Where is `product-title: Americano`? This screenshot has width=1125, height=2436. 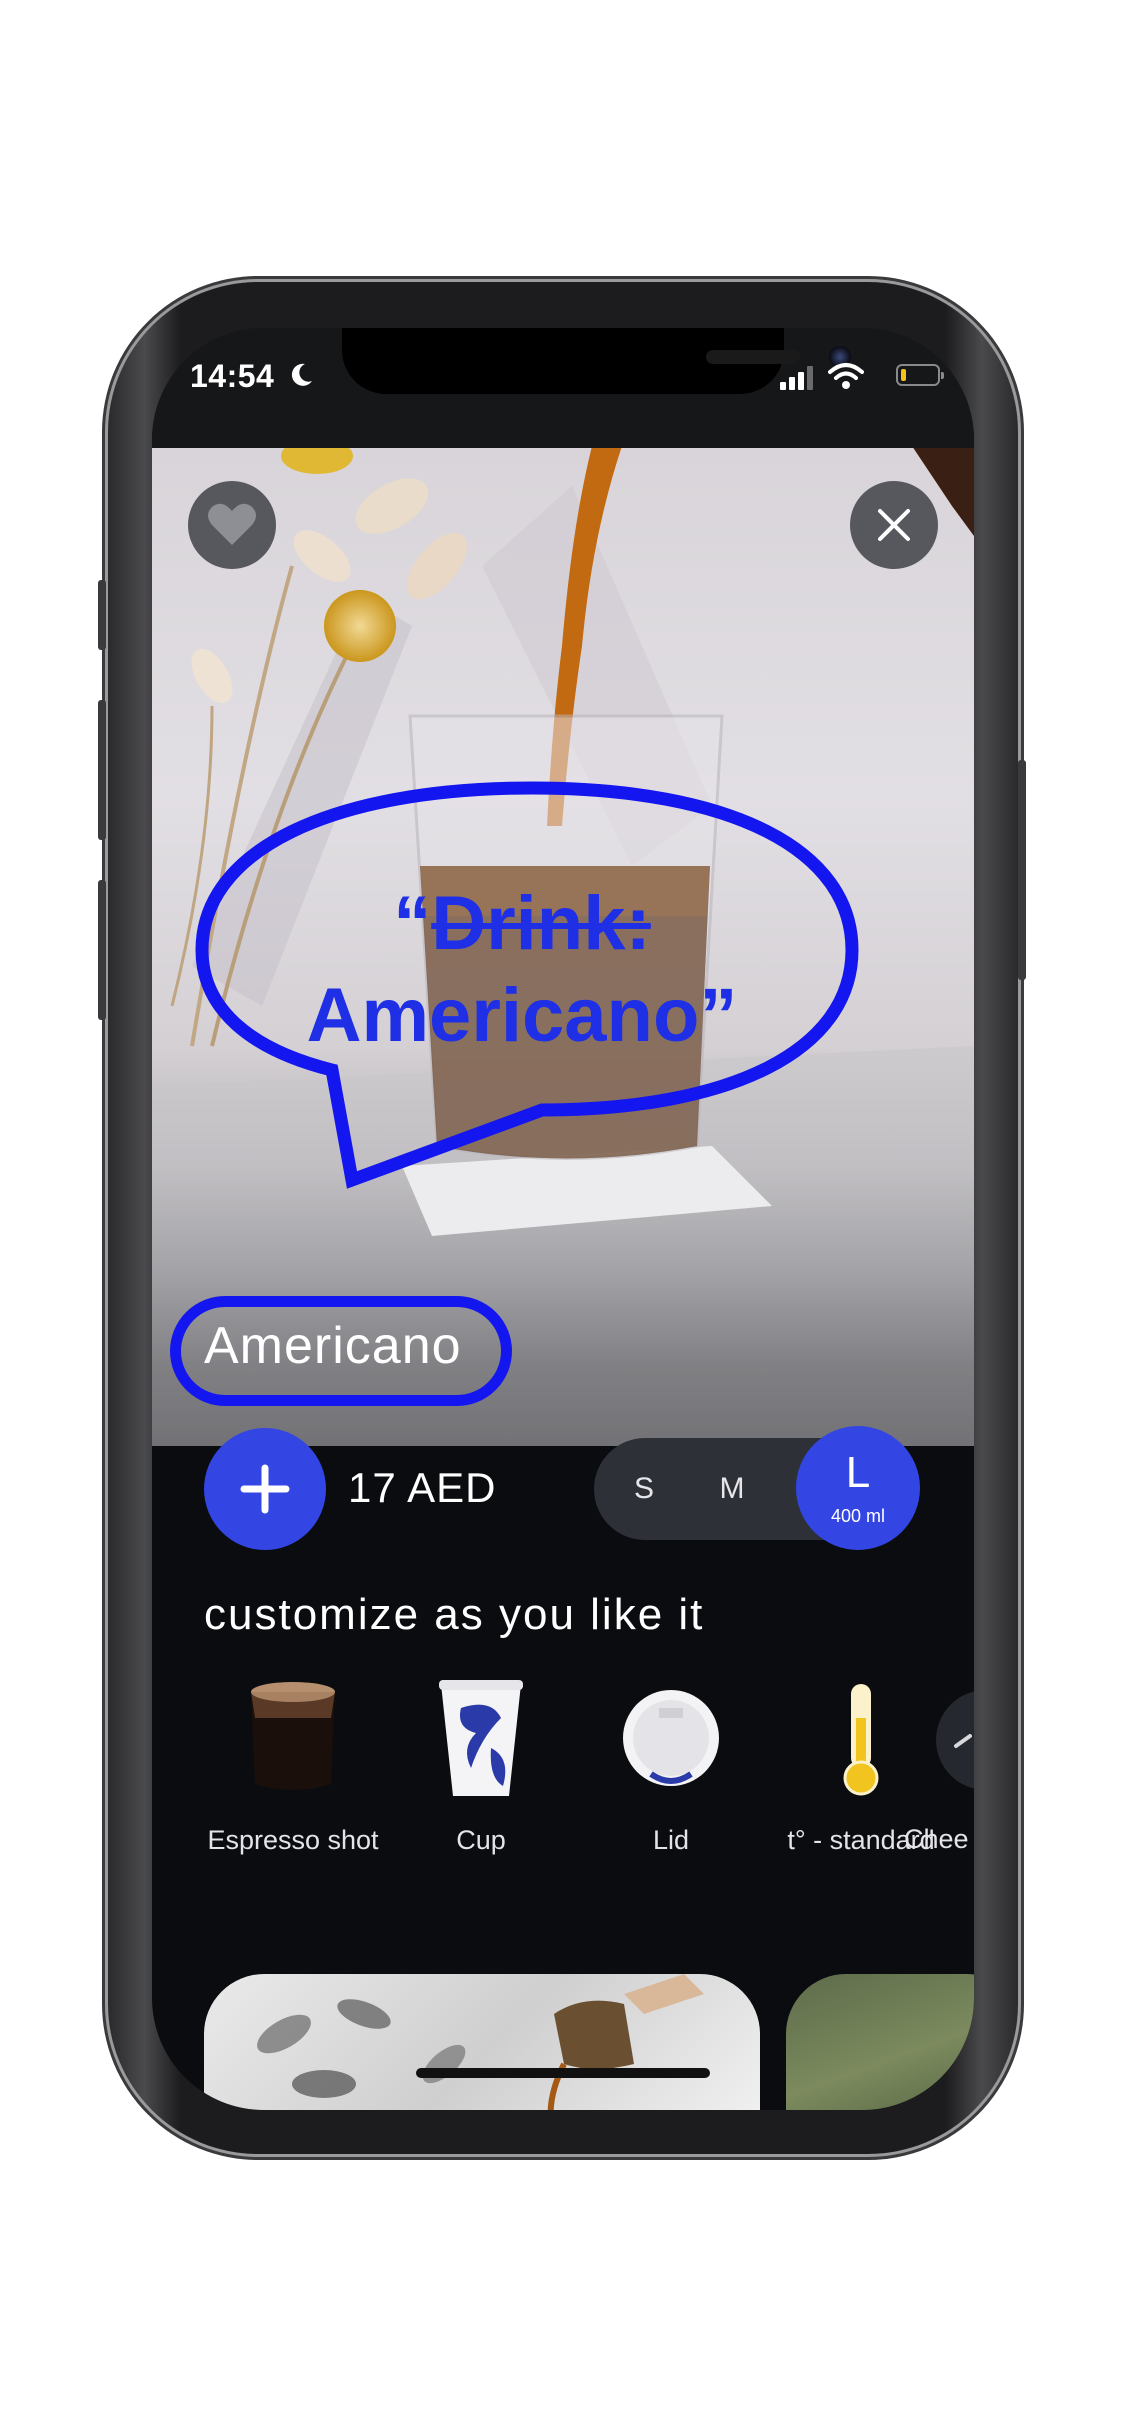
product-title: Americano is located at coordinates (333, 1346).